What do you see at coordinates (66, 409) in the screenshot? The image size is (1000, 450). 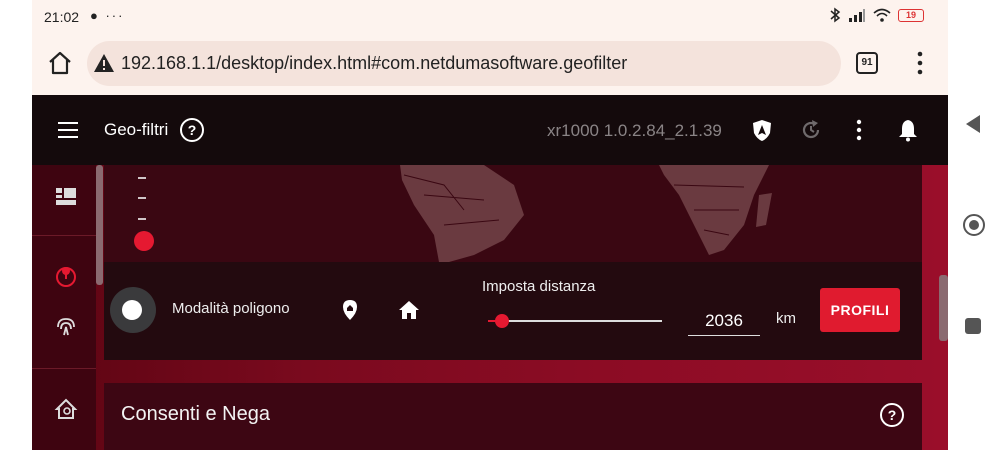 I see `home-shield-icon` at bounding box center [66, 409].